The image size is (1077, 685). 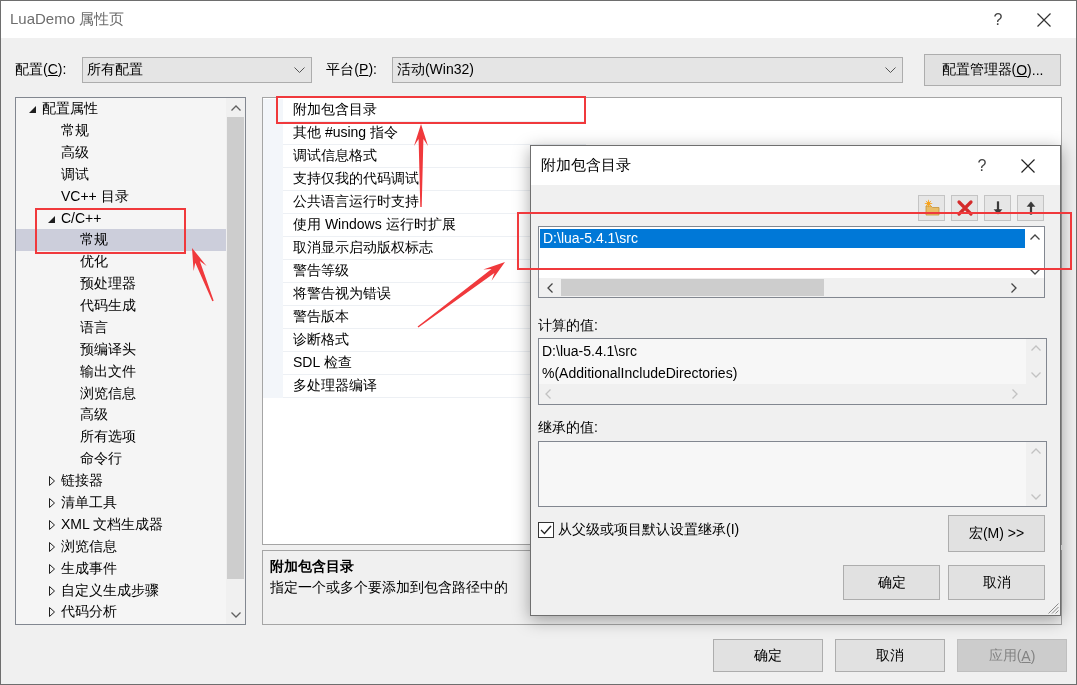 I want to click on delete-icon, so click(x=964, y=208).